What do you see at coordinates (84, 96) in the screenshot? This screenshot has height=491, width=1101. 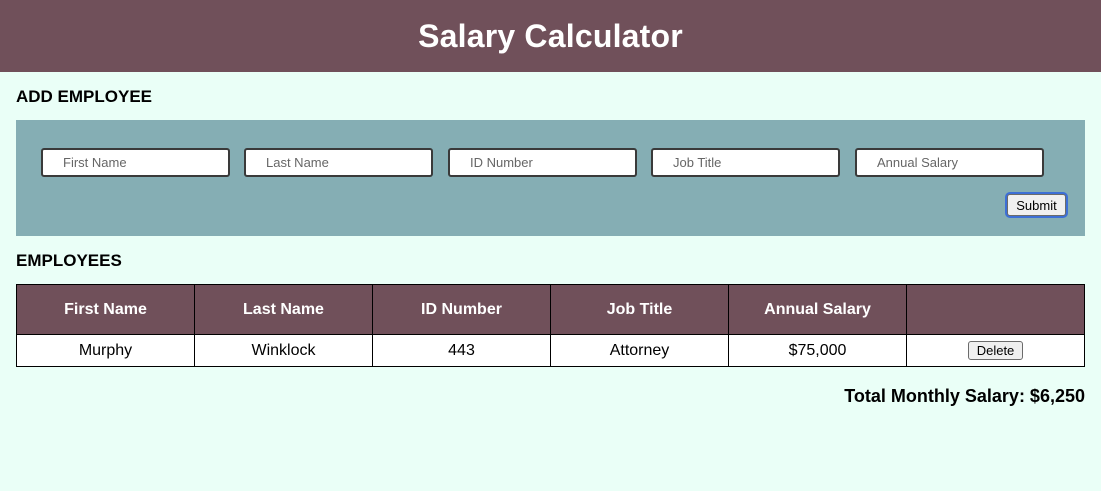 I see `add-employee-heading: ADD EMPLOYEE` at bounding box center [84, 96].